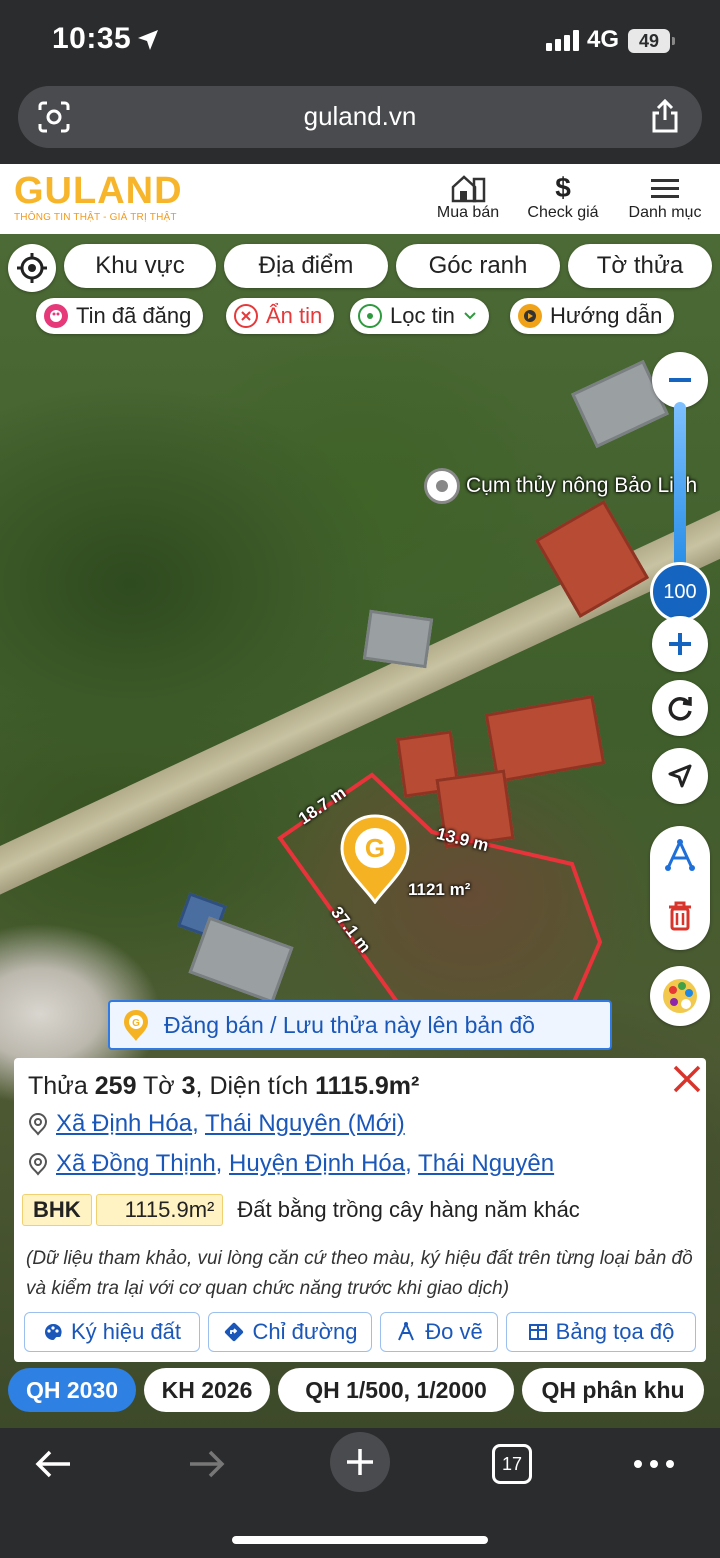 Image resolution: width=720 pixels, height=1558 pixels. What do you see at coordinates (360, 42) in the screenshot?
I see `status-bar: 10:35 4G 49` at bounding box center [360, 42].